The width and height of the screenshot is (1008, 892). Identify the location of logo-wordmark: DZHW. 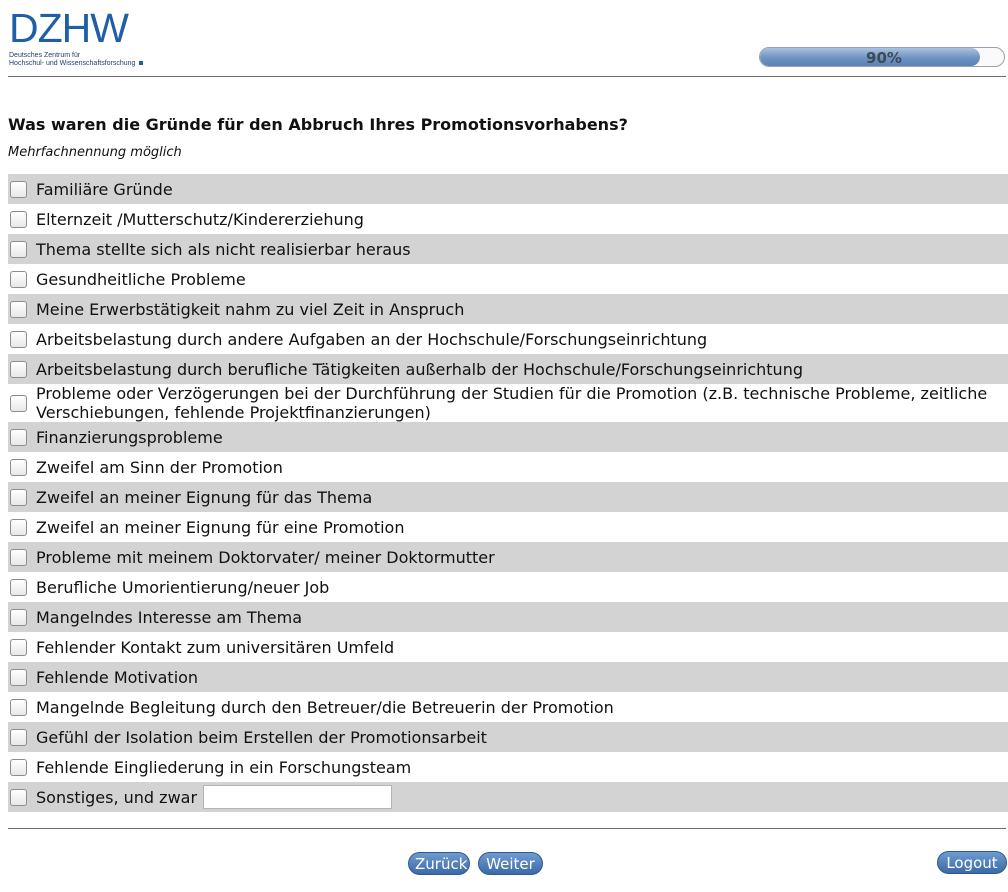
(69, 28).